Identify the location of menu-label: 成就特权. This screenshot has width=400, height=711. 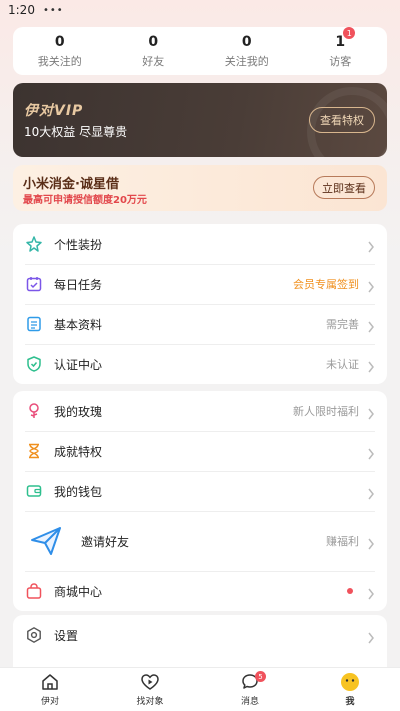
(78, 451).